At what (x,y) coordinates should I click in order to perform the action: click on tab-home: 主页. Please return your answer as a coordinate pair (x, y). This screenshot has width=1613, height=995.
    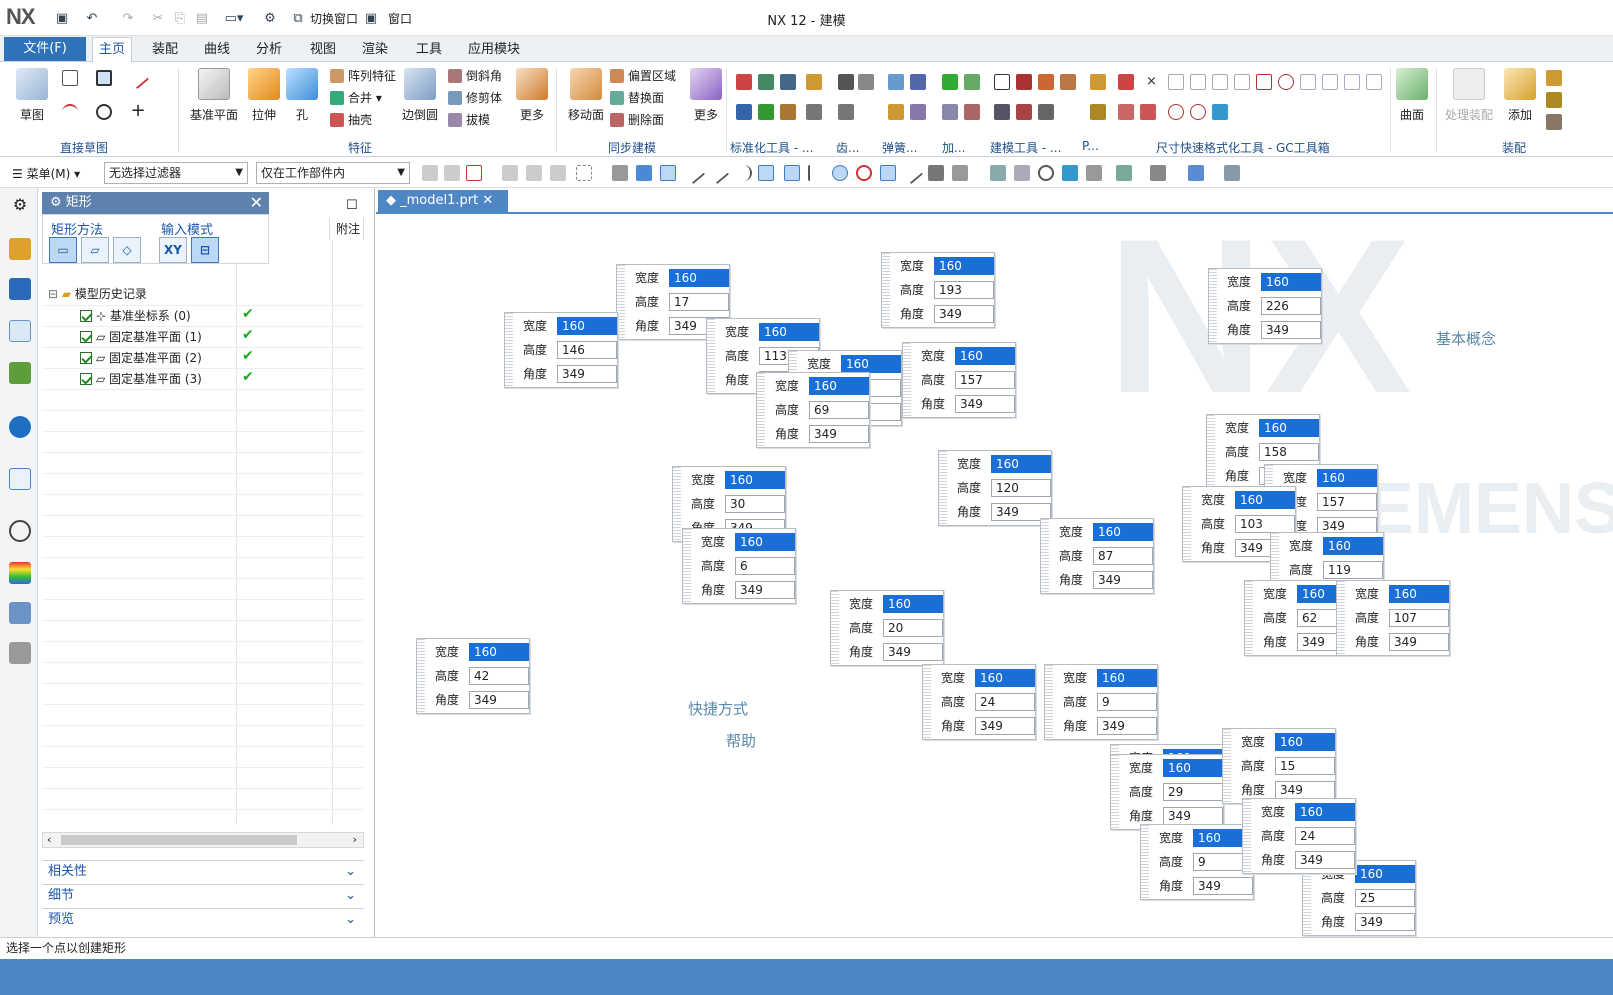
    Looking at the image, I should click on (112, 50).